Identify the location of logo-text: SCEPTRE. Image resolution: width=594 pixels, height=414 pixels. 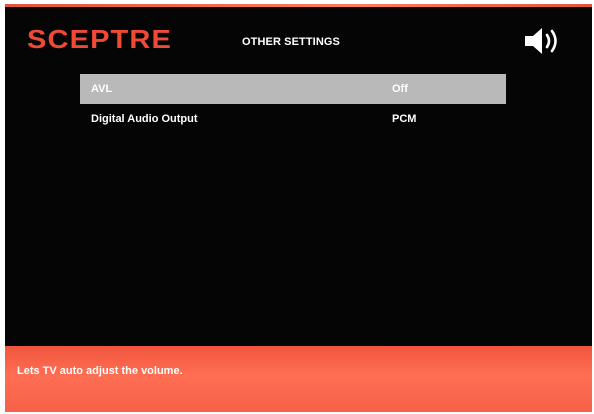
(99, 39).